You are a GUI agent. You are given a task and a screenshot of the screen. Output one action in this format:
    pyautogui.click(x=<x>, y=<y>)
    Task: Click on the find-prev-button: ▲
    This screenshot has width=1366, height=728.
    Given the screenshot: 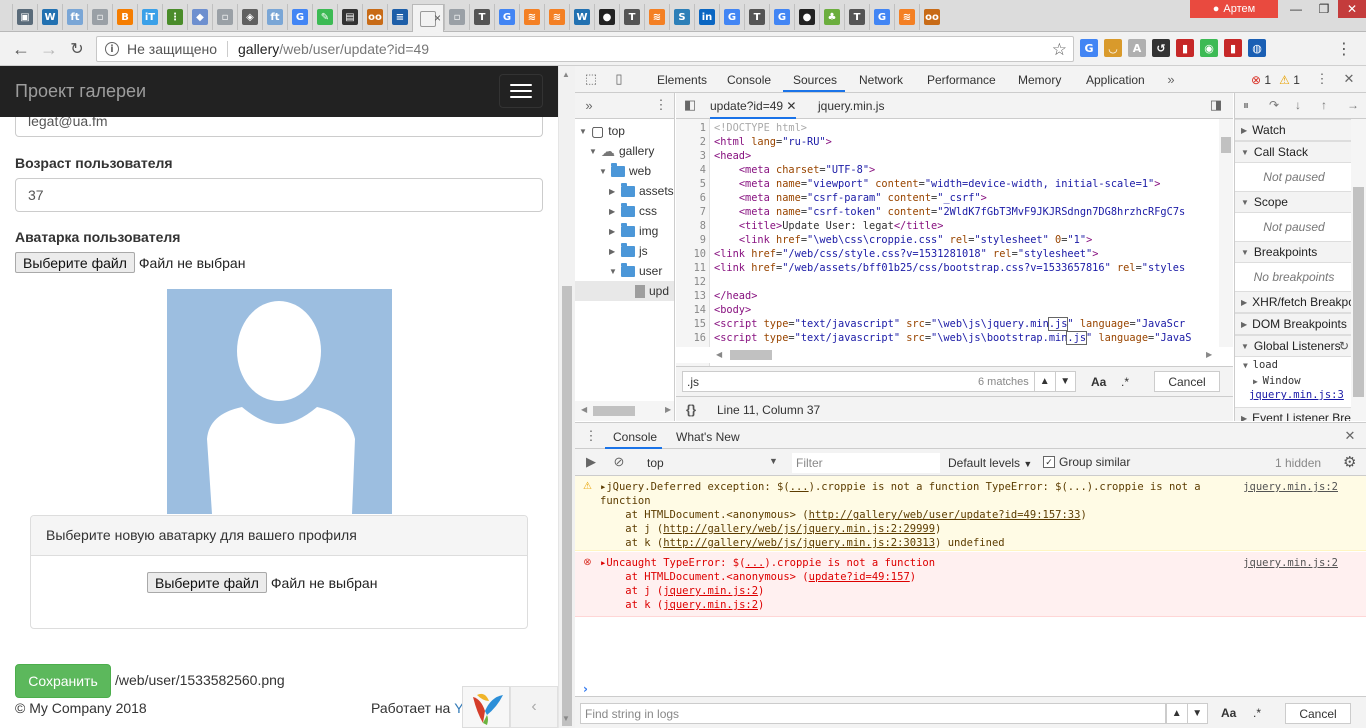 What is the action you would take?
    pyautogui.click(x=1177, y=713)
    